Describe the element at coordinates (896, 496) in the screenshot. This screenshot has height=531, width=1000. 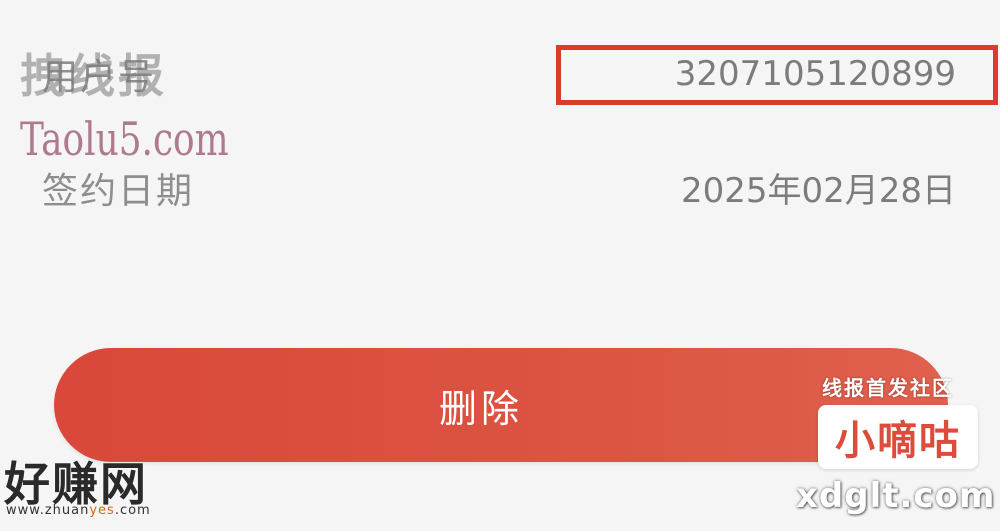
I see `watermark-right-domain: xdglt.com` at that location.